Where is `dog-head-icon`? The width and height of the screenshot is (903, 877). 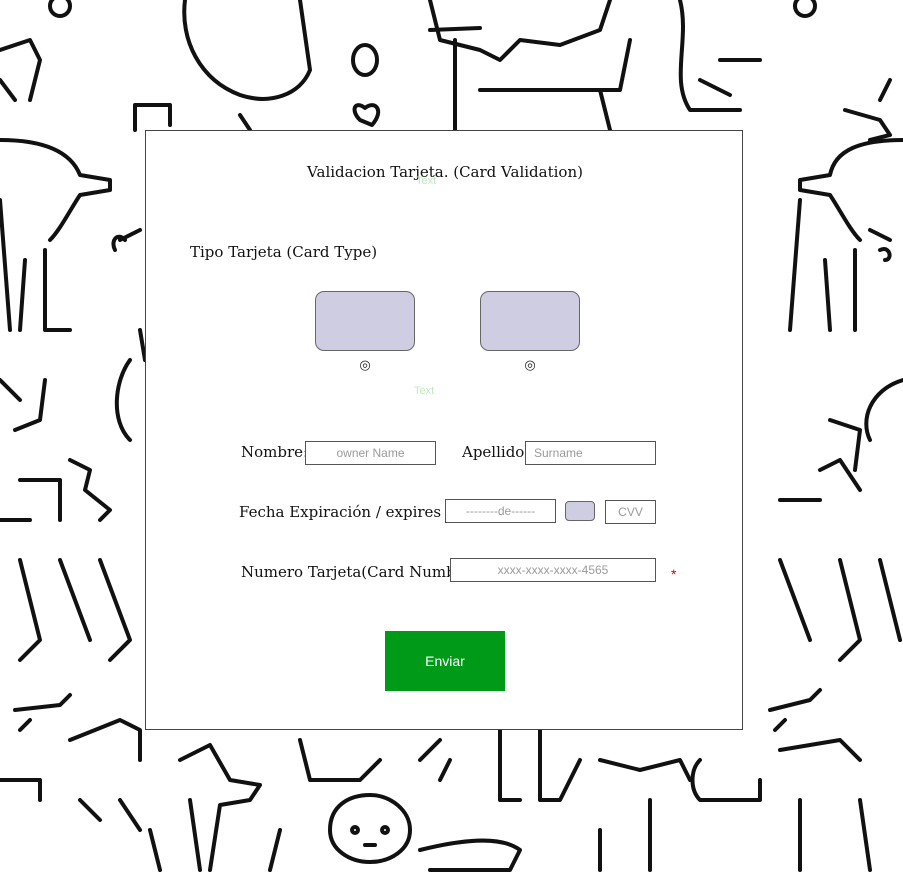 dog-head-icon is located at coordinates (247, 50).